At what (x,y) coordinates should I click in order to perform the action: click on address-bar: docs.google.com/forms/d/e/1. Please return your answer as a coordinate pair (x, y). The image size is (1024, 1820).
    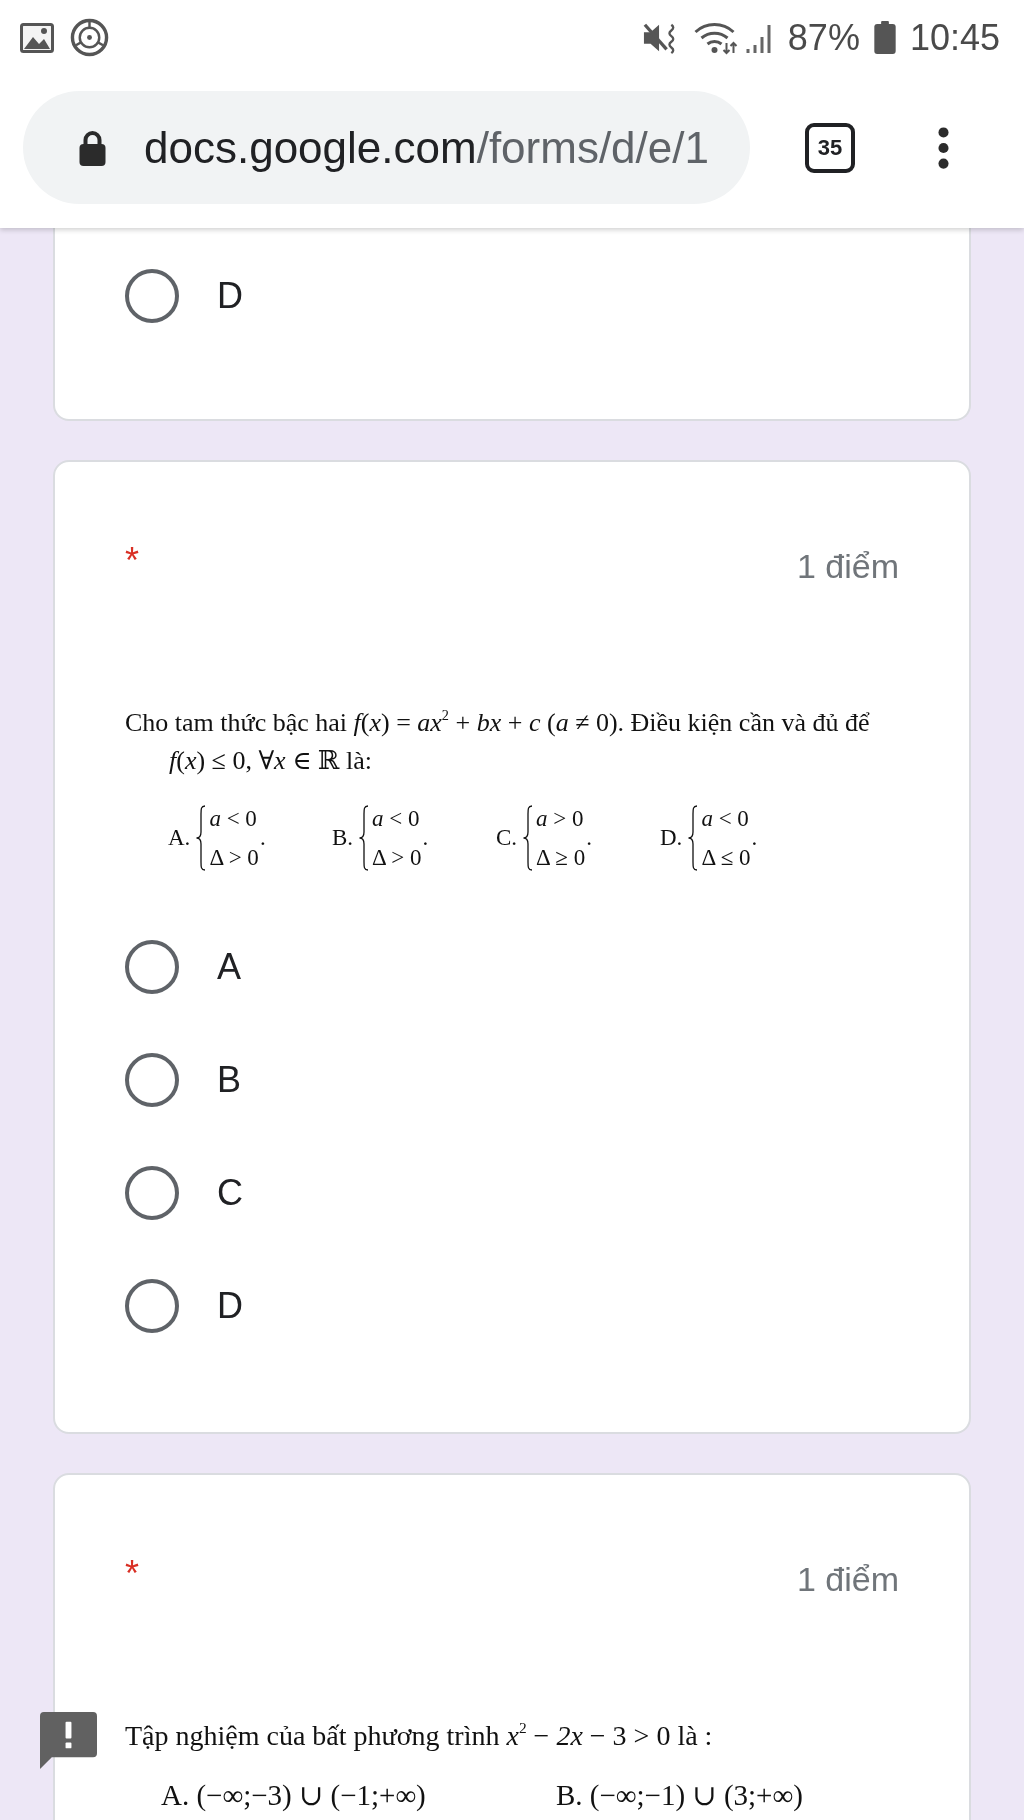
    Looking at the image, I should click on (386, 147).